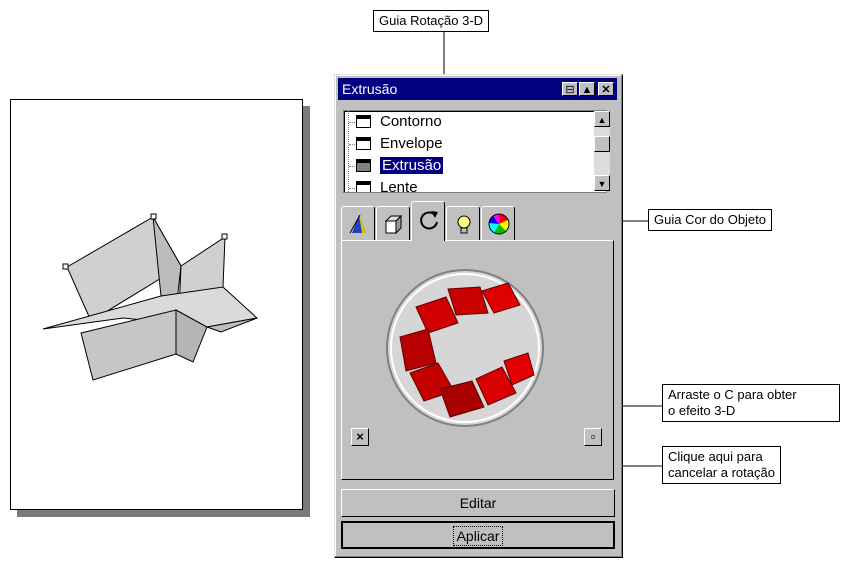  I want to click on scroll-thumb, so click(602, 144).